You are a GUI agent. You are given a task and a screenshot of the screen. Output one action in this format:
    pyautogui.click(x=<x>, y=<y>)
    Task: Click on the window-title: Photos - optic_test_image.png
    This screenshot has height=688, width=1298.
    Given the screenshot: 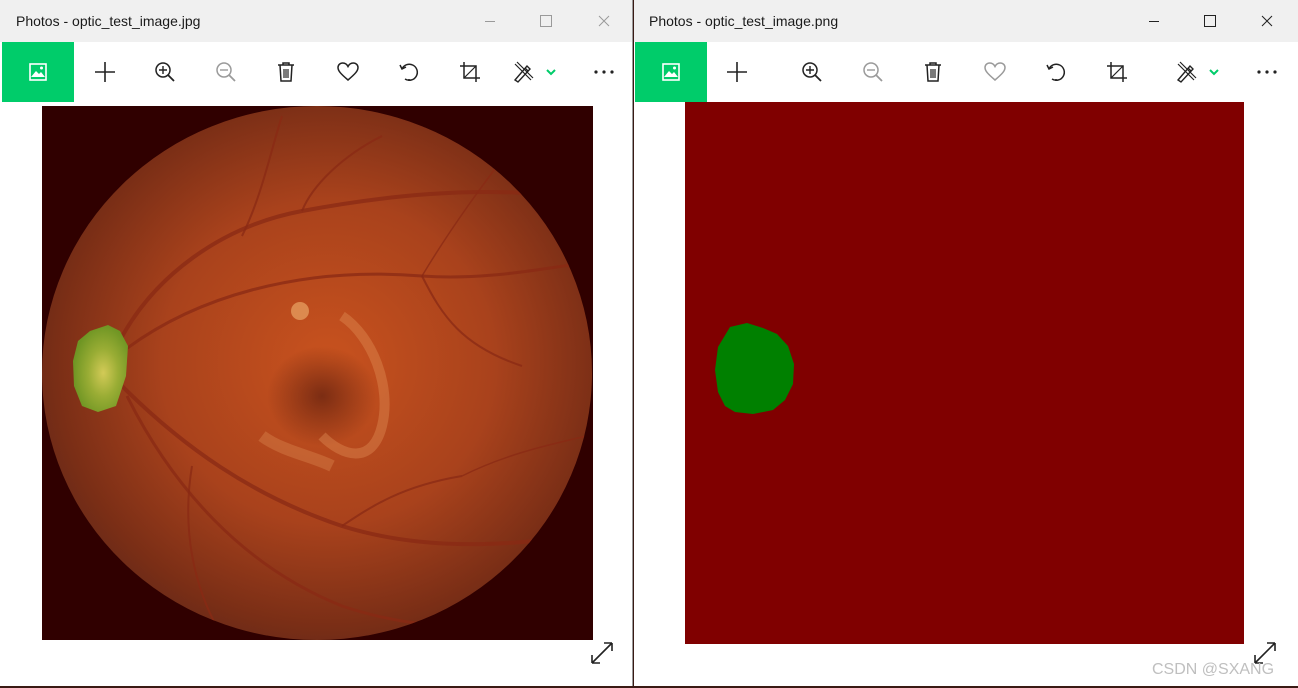 What is the action you would take?
    pyautogui.click(x=744, y=21)
    